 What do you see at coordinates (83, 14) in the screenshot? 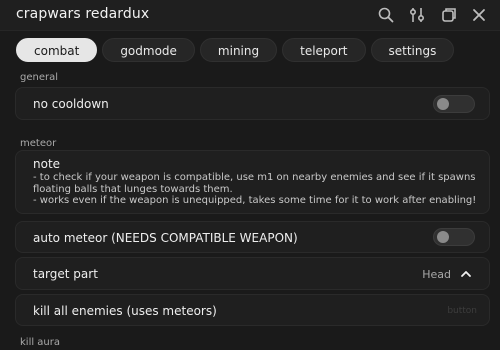
I see `window-title: crapwars redardux` at bounding box center [83, 14].